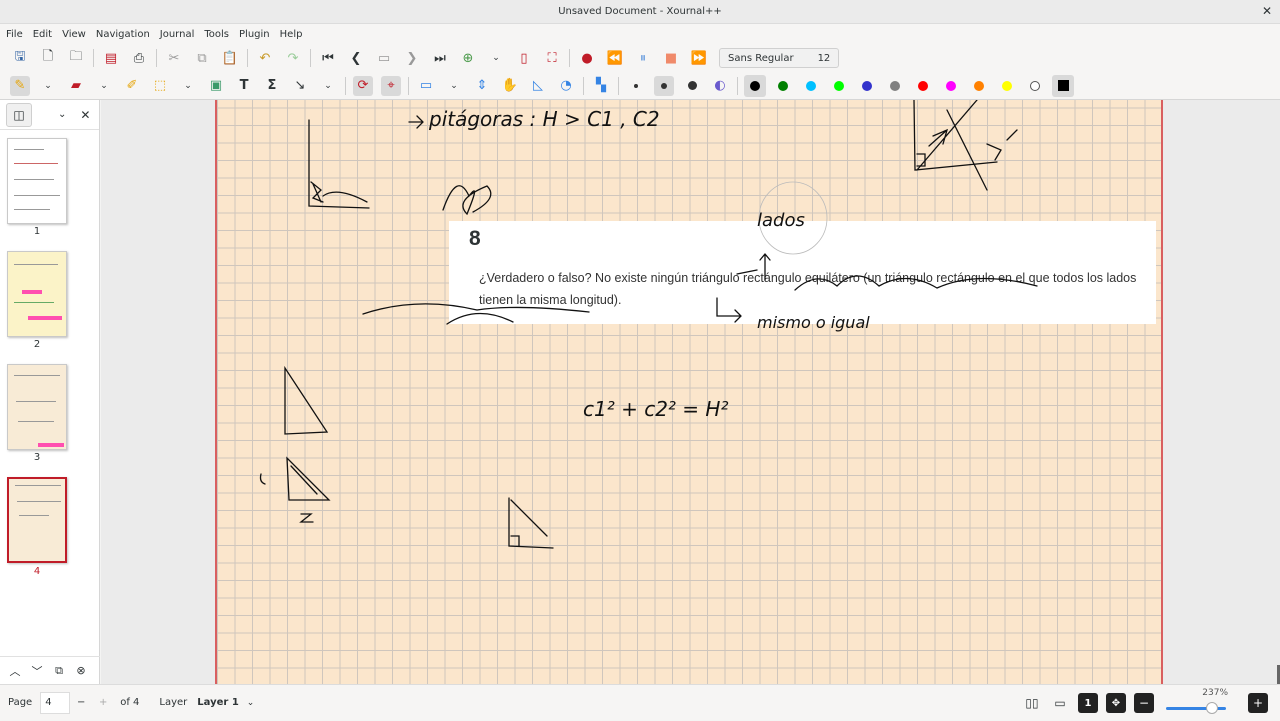  I want to click on thickness-thick-icon, so click(692, 86).